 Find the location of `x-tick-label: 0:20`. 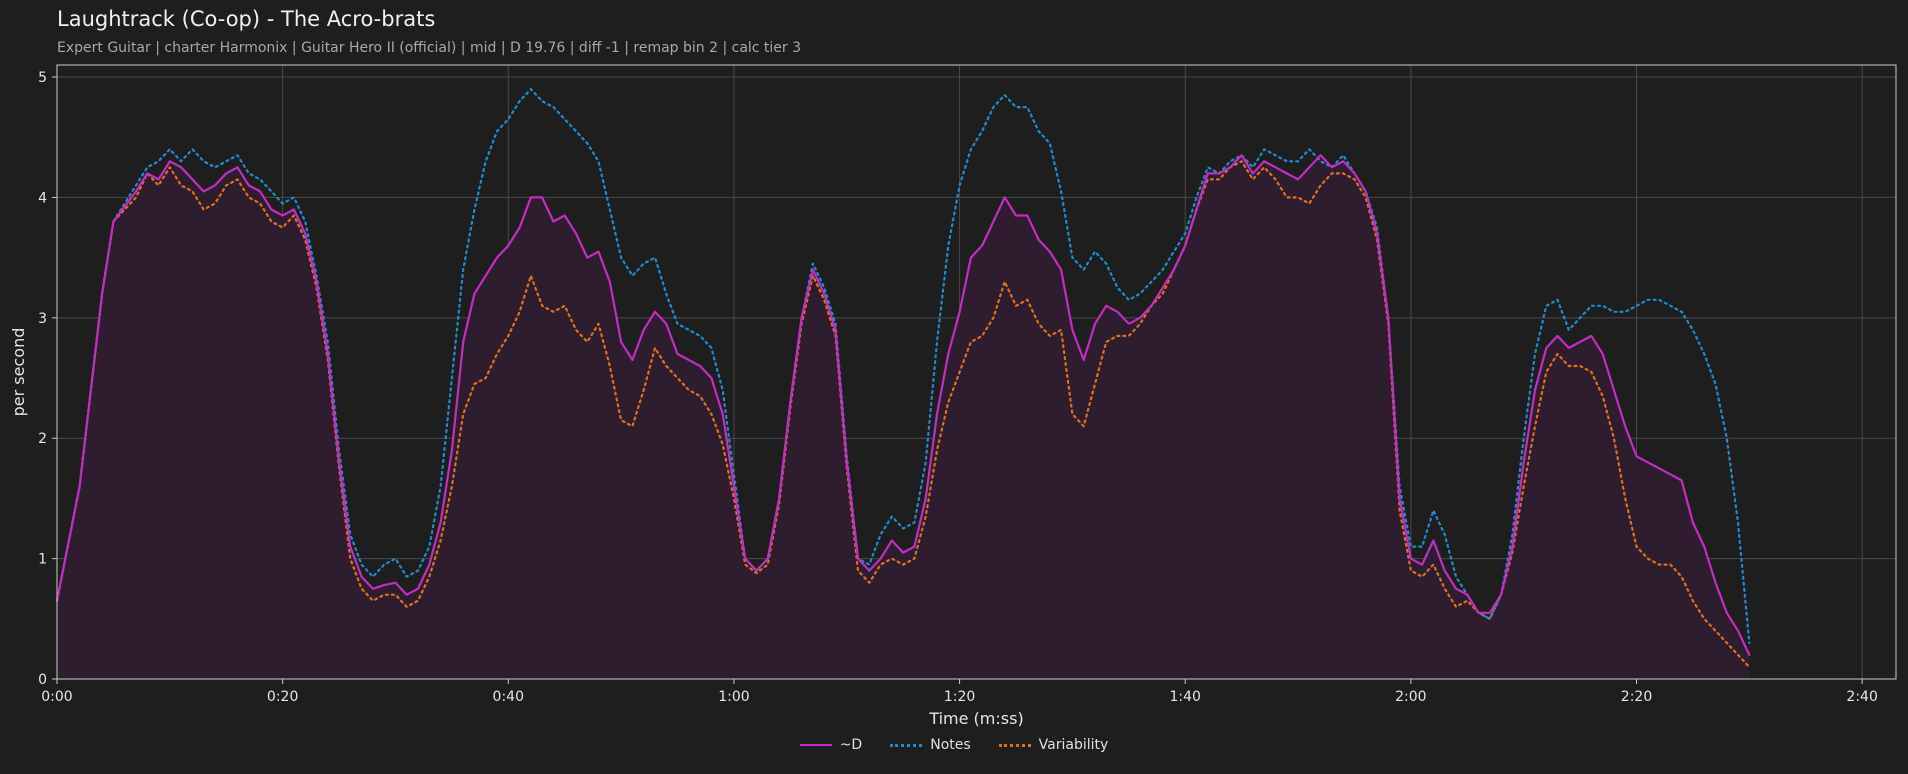

x-tick-label: 0:20 is located at coordinates (282, 697).